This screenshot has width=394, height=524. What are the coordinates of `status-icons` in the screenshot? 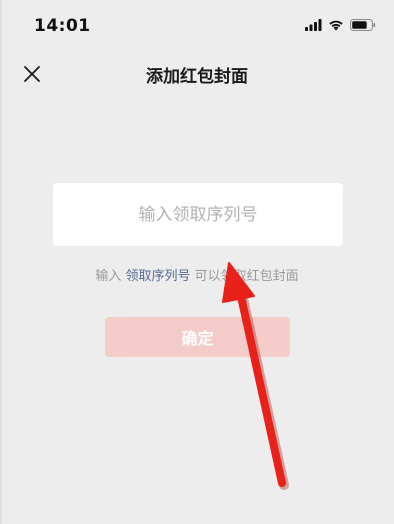 It's located at (340, 25).